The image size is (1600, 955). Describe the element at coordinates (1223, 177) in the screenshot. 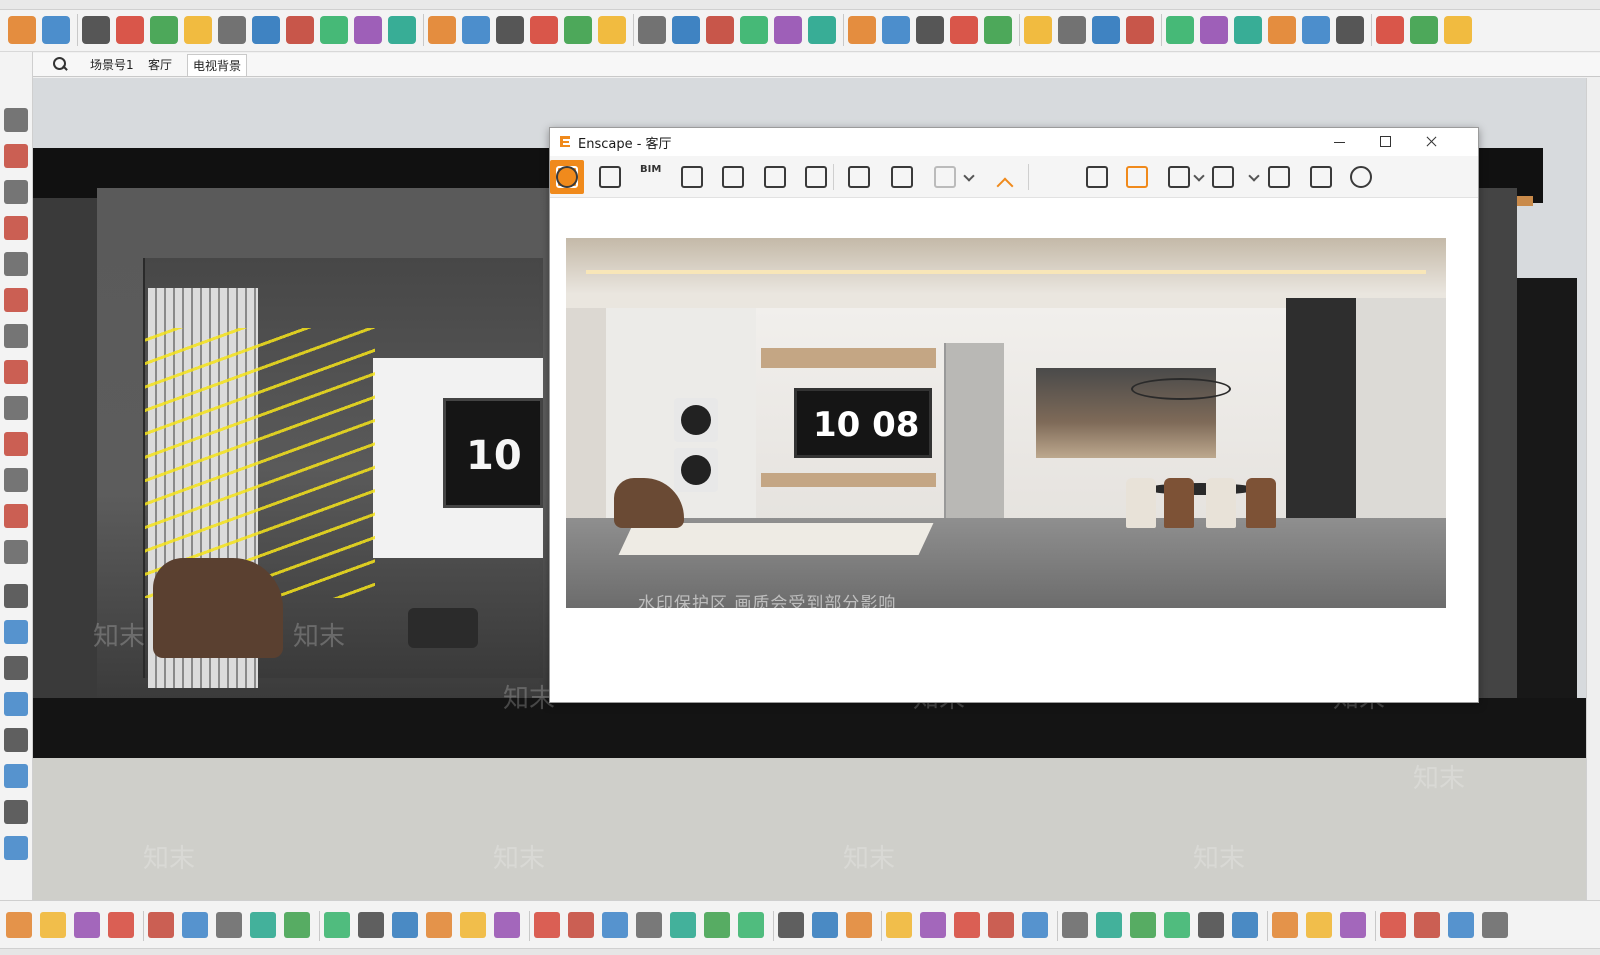

I see `material-icon` at that location.